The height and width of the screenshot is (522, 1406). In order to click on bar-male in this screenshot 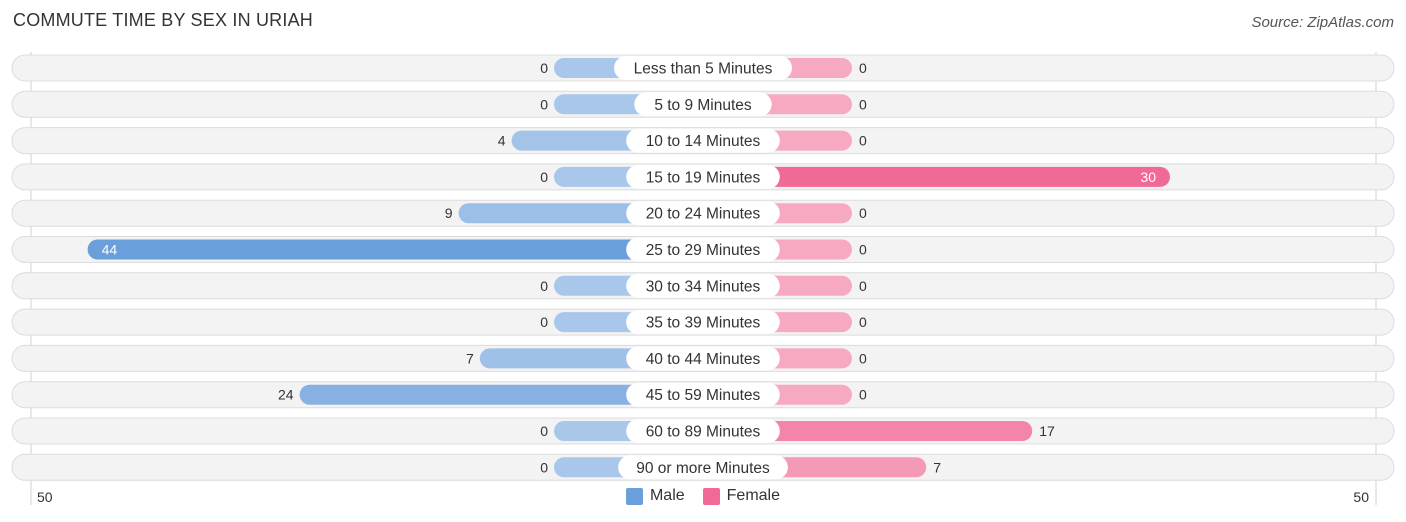, I will do `click(395, 249)`.